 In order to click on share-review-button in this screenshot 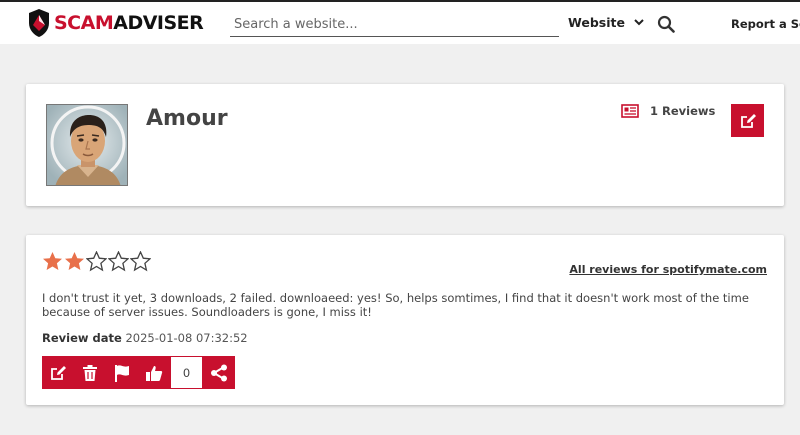, I will do `click(219, 372)`.